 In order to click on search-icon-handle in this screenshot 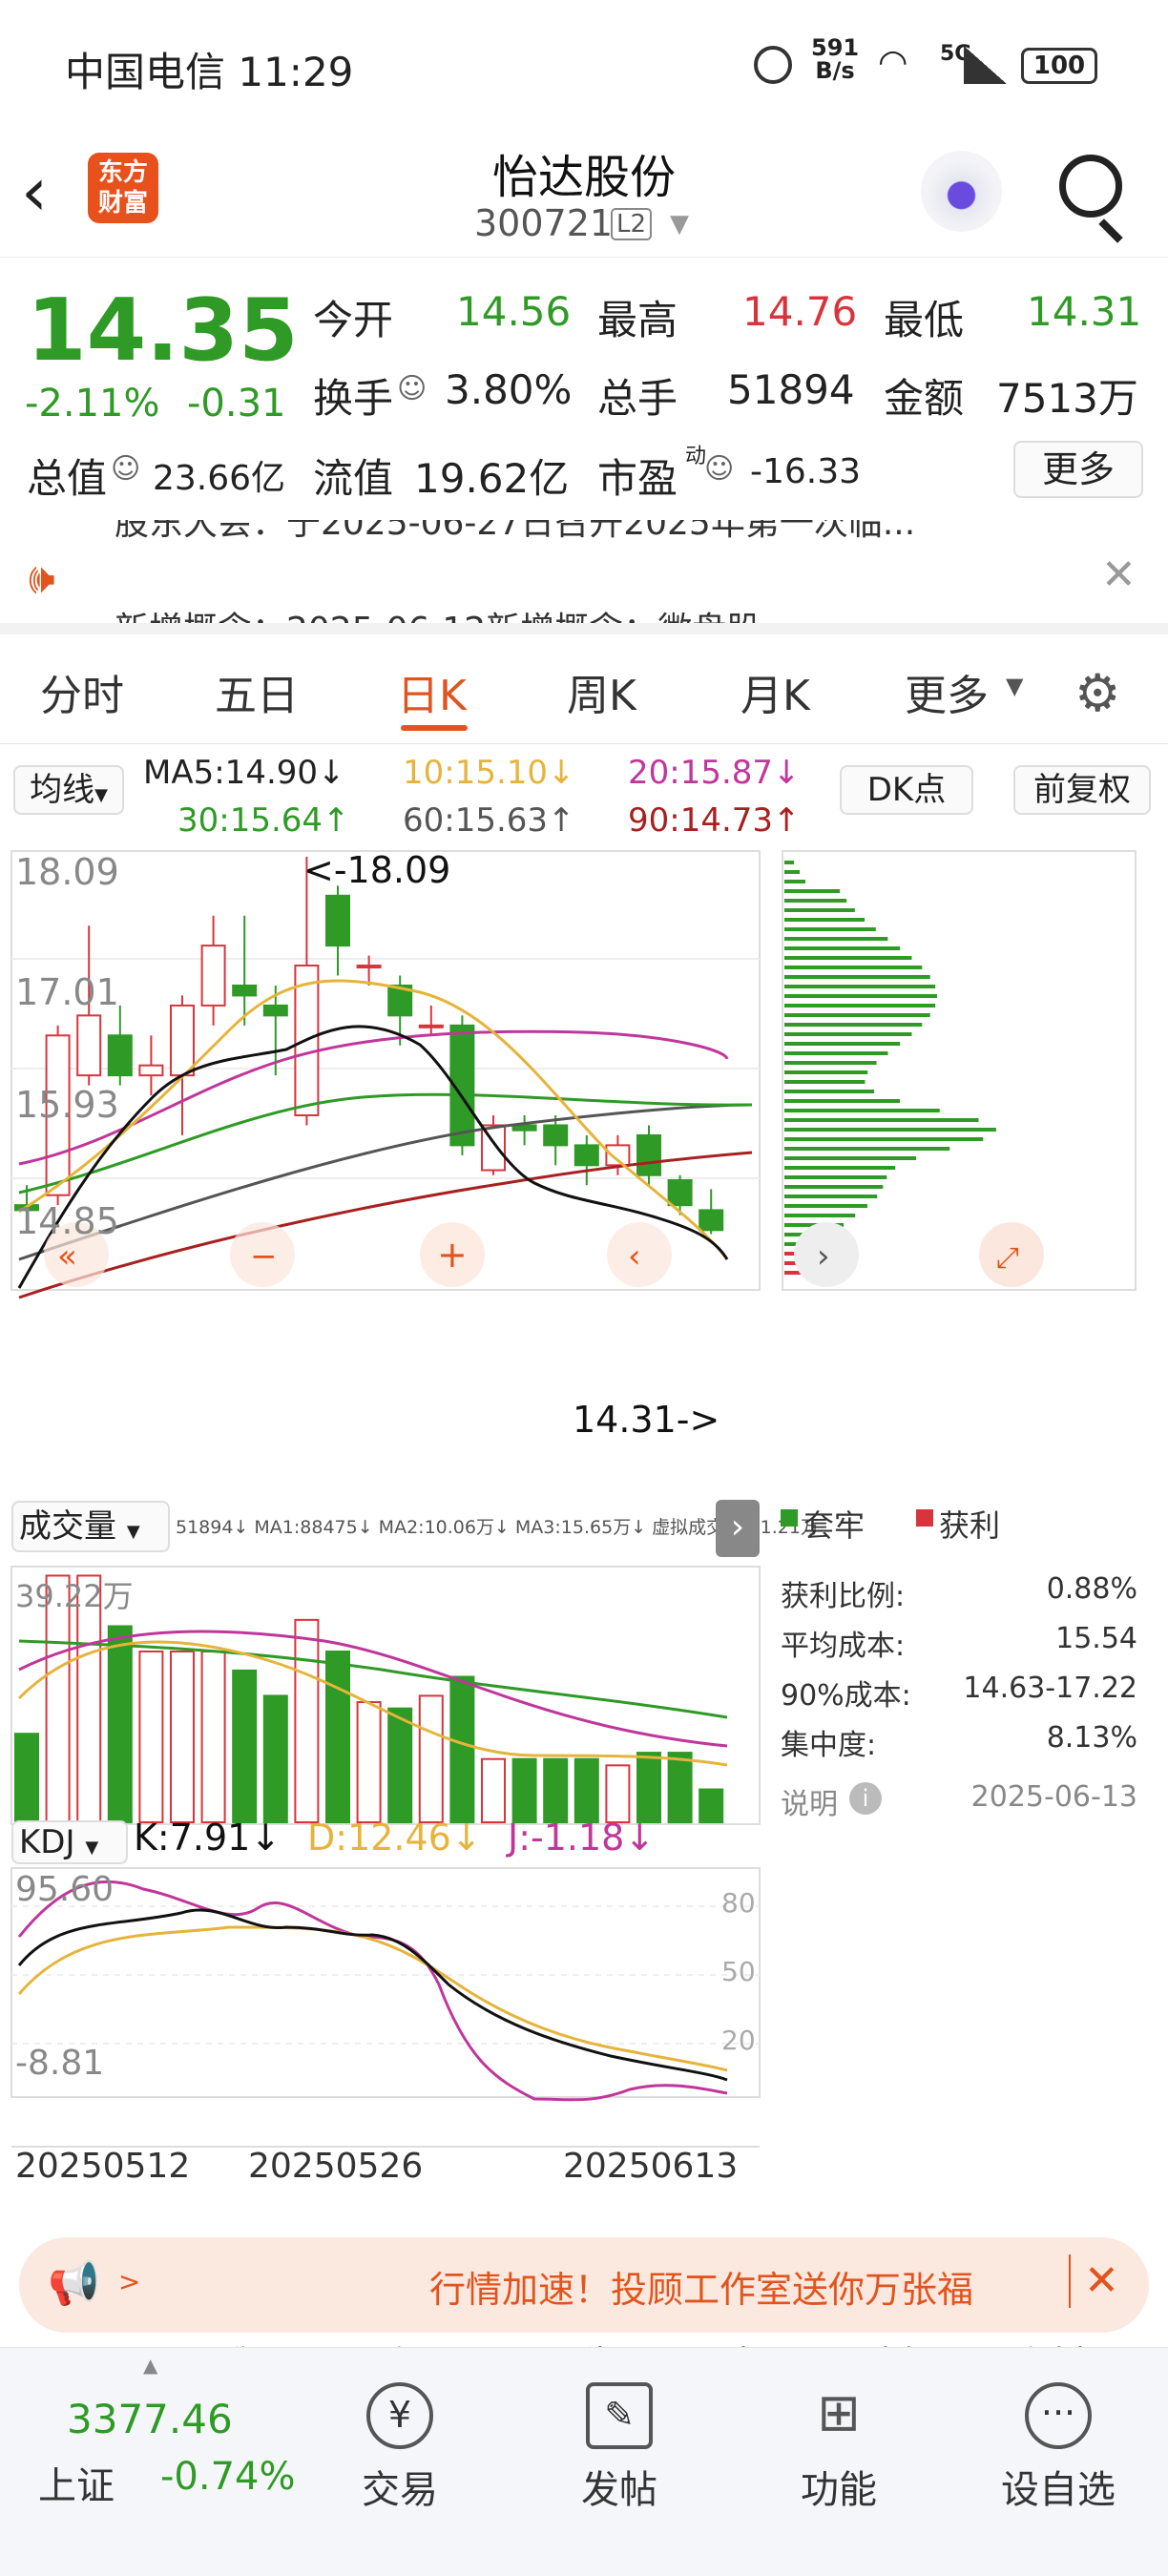, I will do `click(1110, 230)`.